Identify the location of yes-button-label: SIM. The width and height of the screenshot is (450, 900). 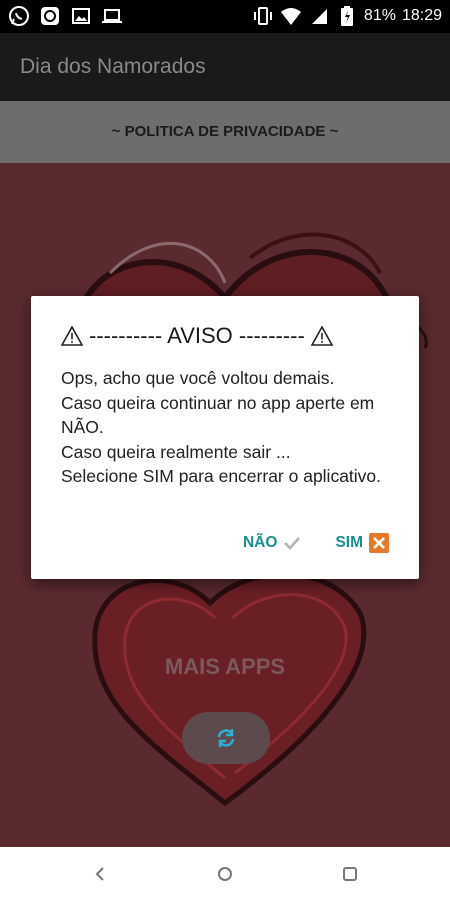
(349, 543).